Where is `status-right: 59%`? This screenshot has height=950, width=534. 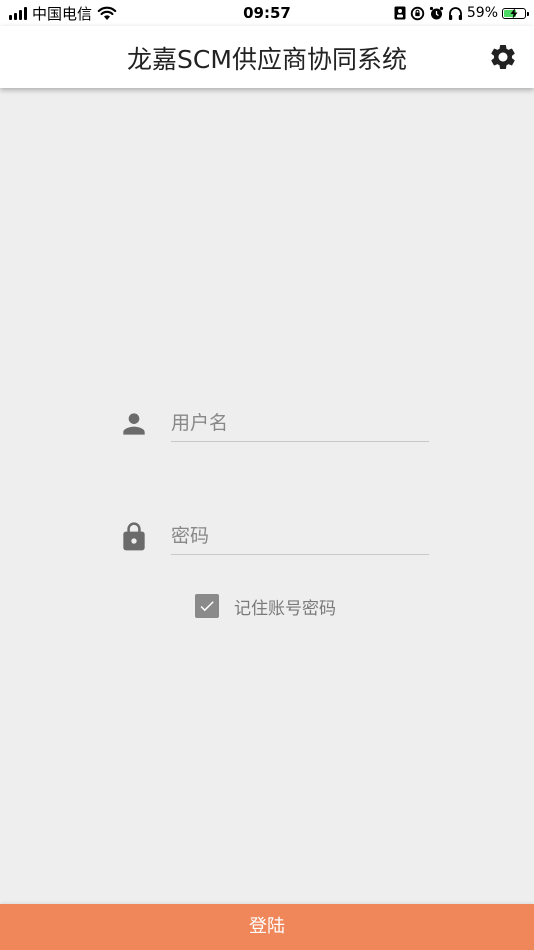
status-right: 59% is located at coordinates (461, 13).